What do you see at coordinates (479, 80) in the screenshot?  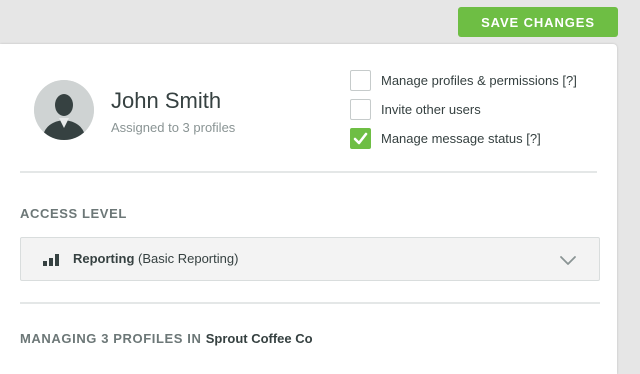 I see `permission-label: Manage profiles & permissions [?]` at bounding box center [479, 80].